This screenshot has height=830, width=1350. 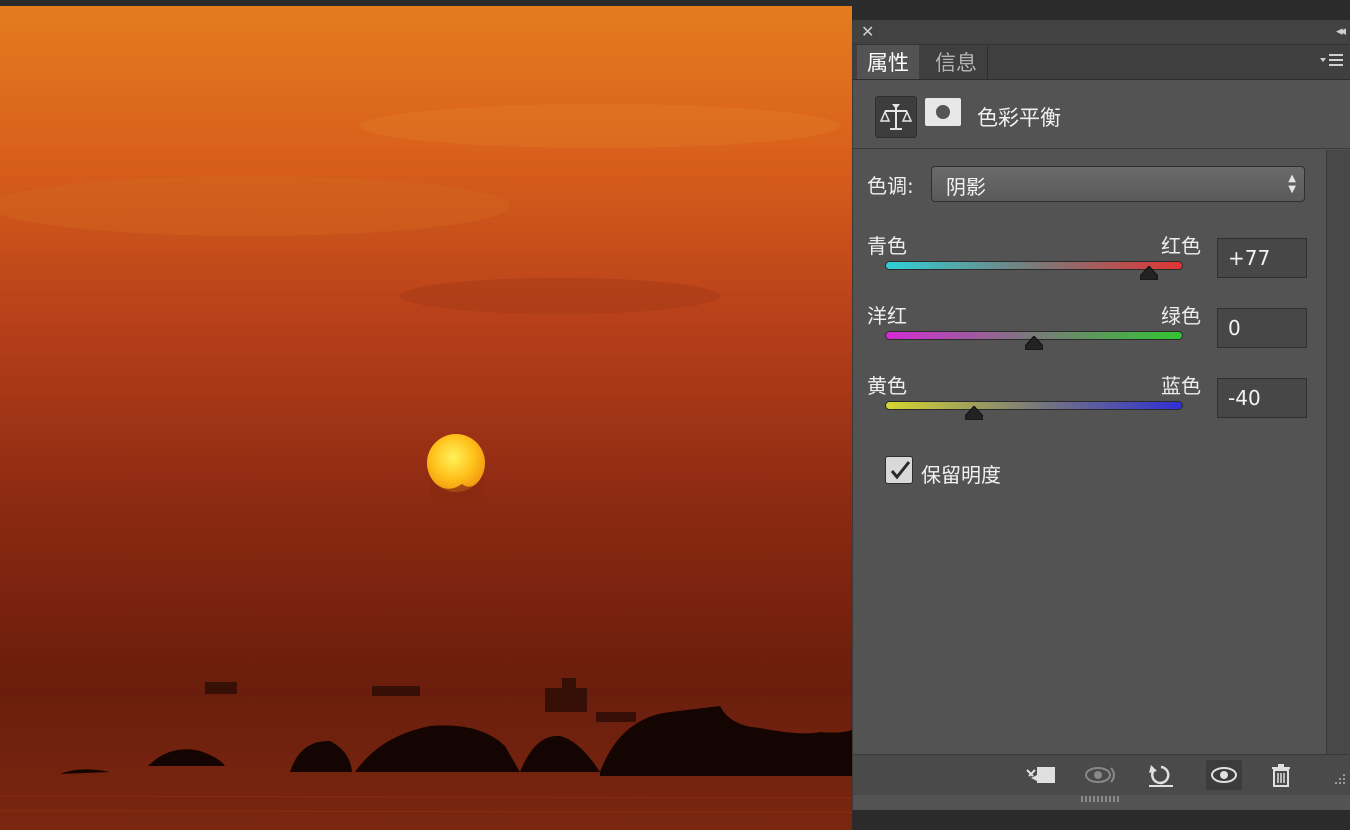 What do you see at coordinates (1083, 400) in the screenshot?
I see `slider-yellow-blue: 黄色 蓝色 -40` at bounding box center [1083, 400].